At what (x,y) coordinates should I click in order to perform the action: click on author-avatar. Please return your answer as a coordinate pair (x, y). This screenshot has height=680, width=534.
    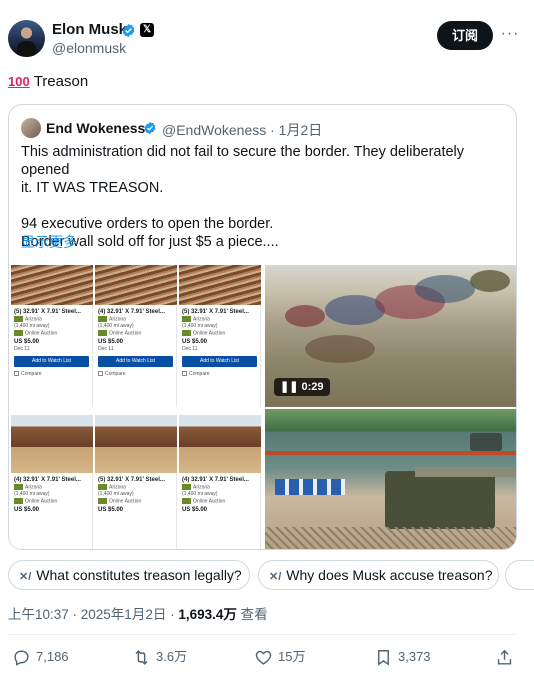
    Looking at the image, I should click on (26, 38).